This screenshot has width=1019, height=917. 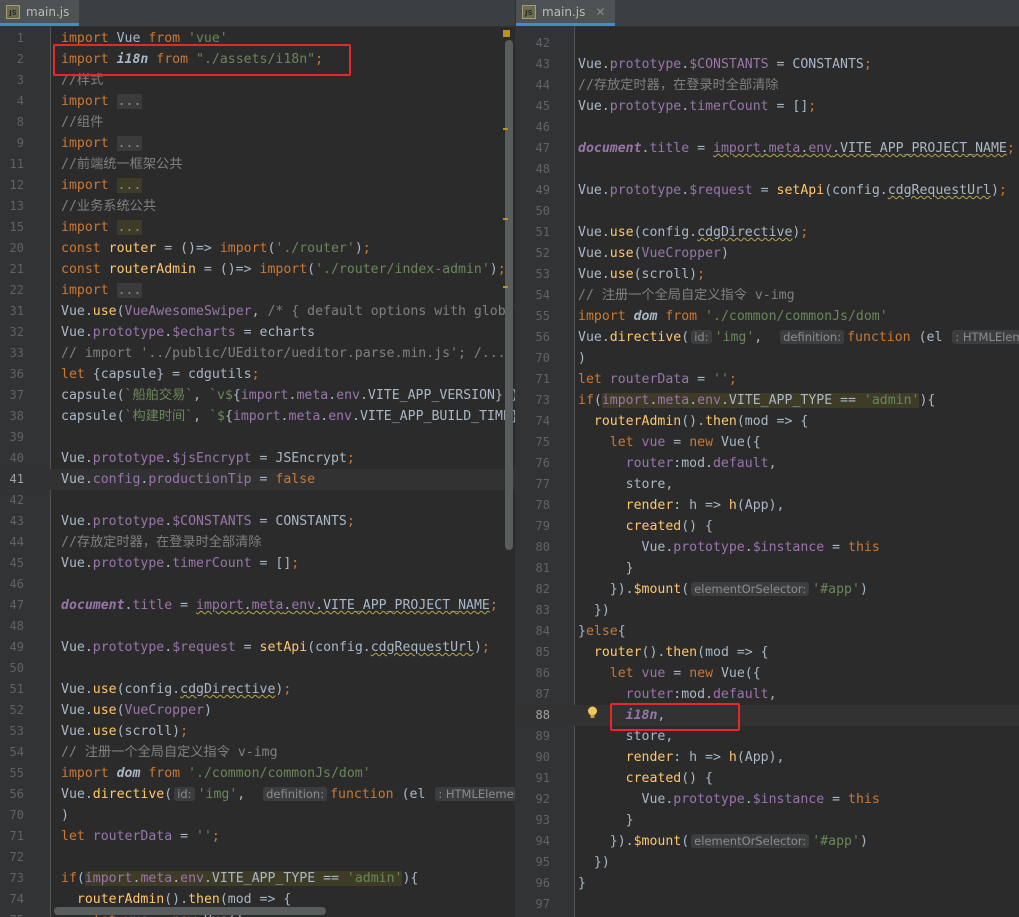 What do you see at coordinates (82, 80) in the screenshot?
I see `code-text: //样式` at bounding box center [82, 80].